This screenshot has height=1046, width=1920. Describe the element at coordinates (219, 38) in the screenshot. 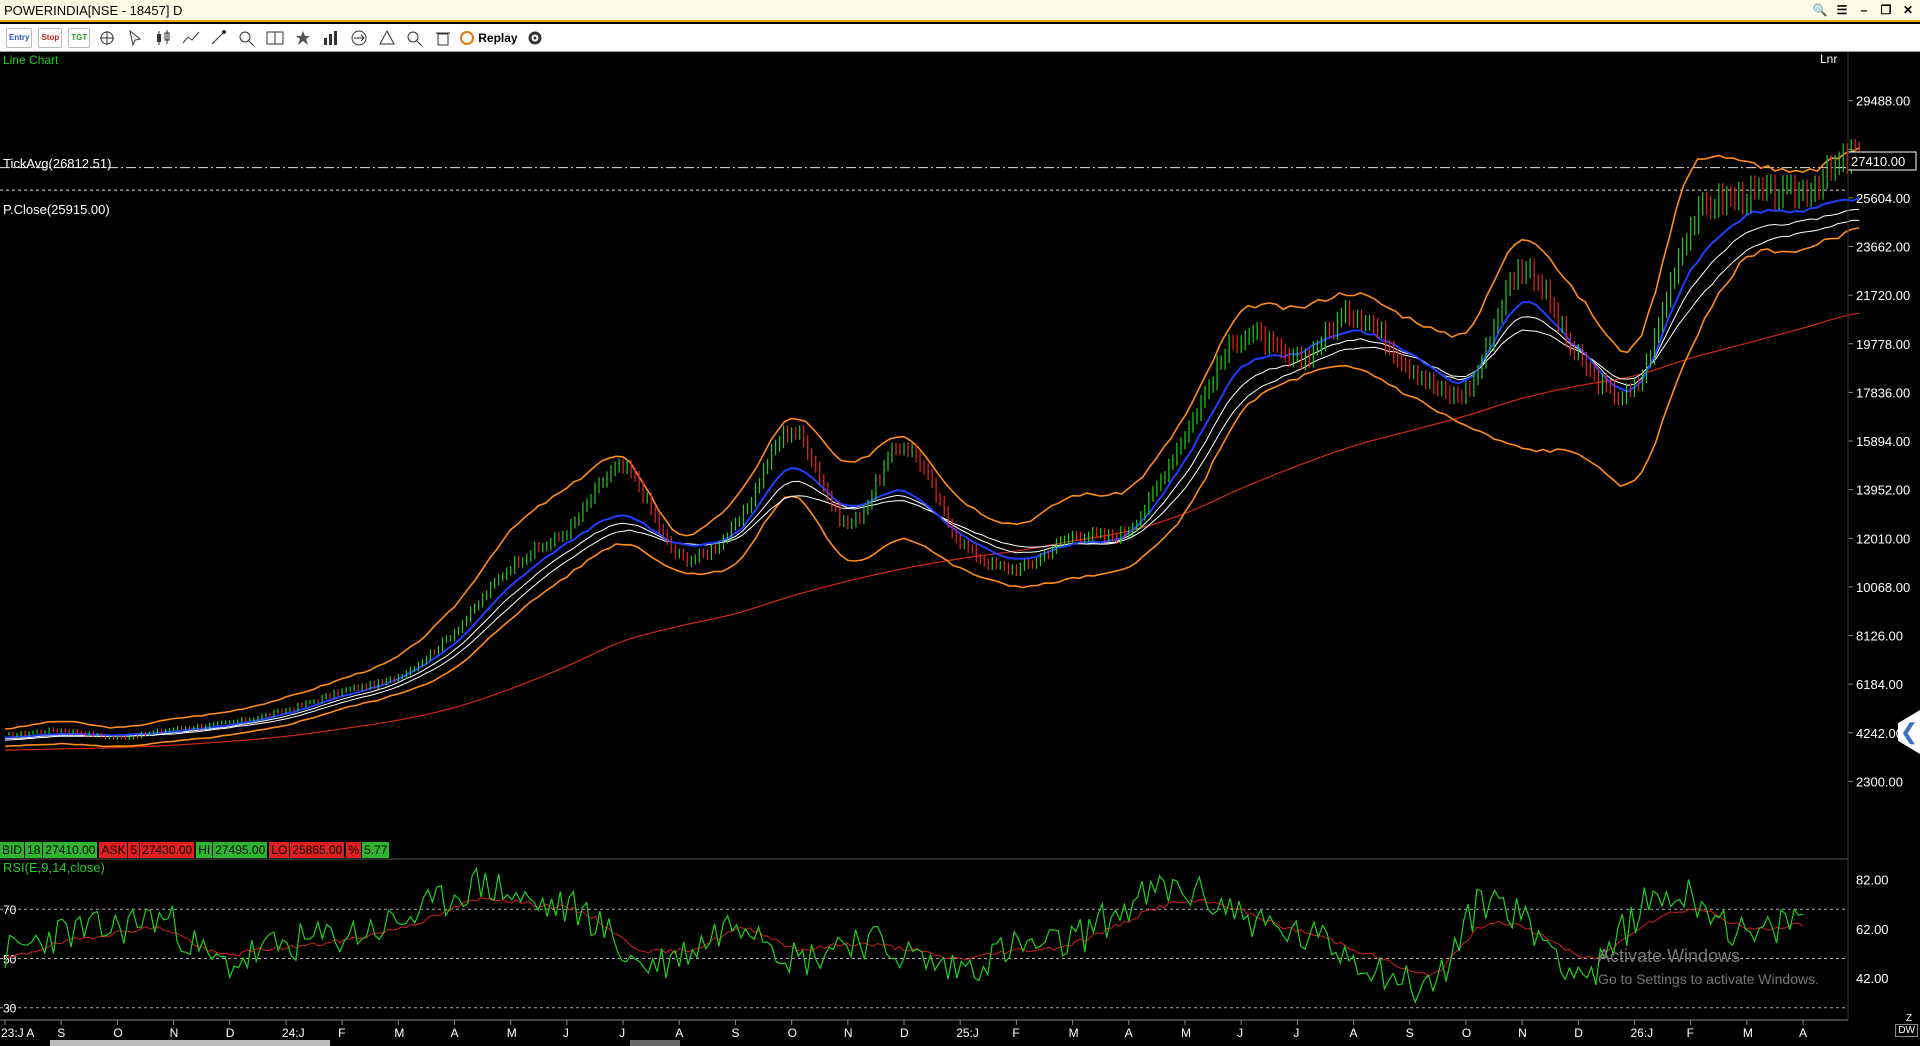

I see `draw-tool-icon` at that location.